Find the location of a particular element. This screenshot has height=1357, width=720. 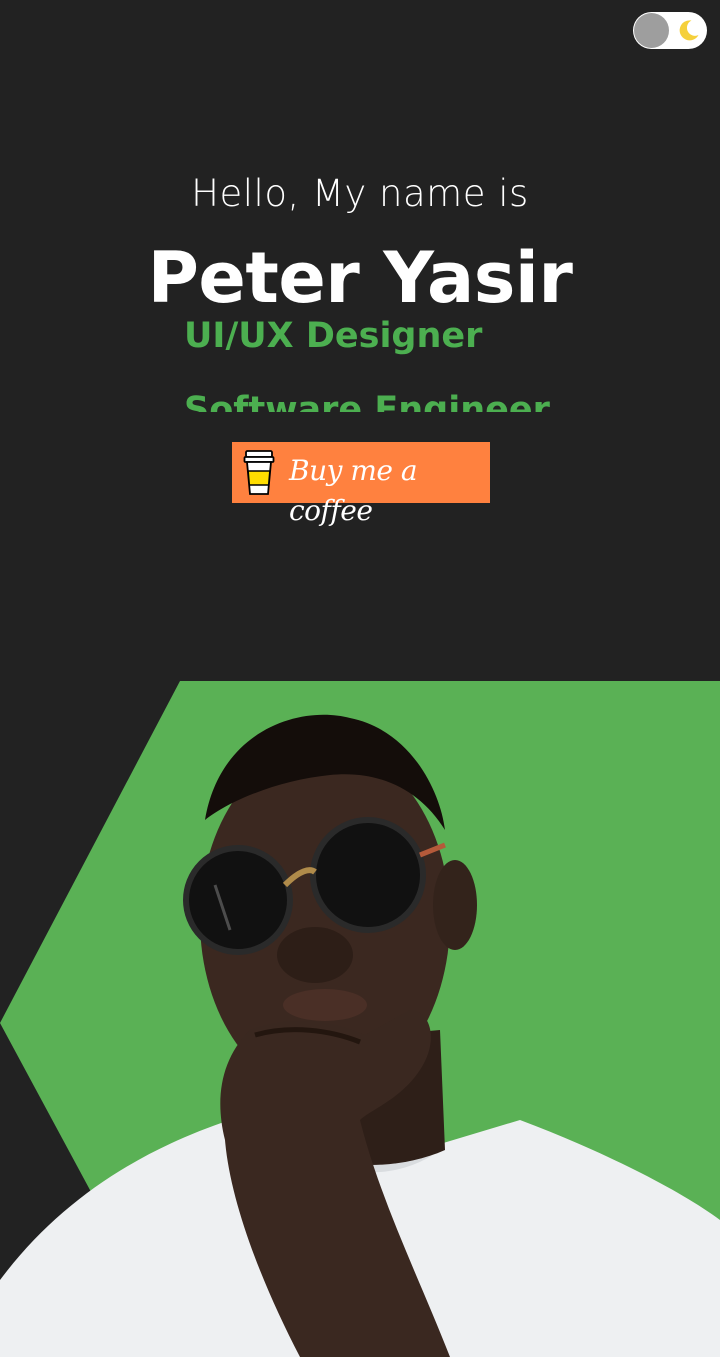

coffee-button-label: Buy me a coffee is located at coordinates (353, 490).